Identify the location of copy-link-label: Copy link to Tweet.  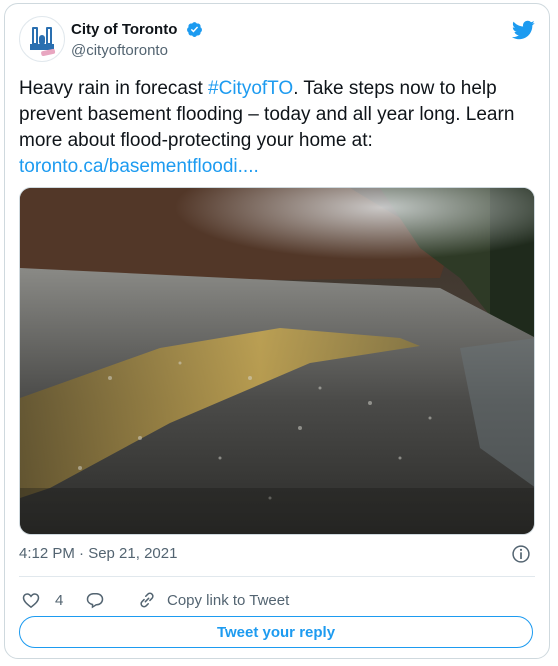
(228, 600).